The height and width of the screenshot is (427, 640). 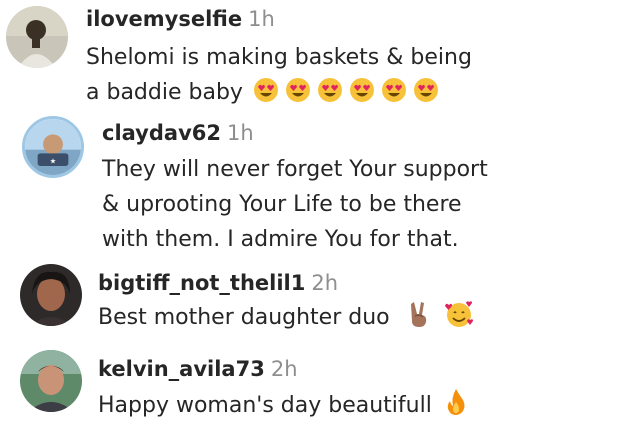 What do you see at coordinates (419, 314) in the screenshot?
I see `victory-hand-icon` at bounding box center [419, 314].